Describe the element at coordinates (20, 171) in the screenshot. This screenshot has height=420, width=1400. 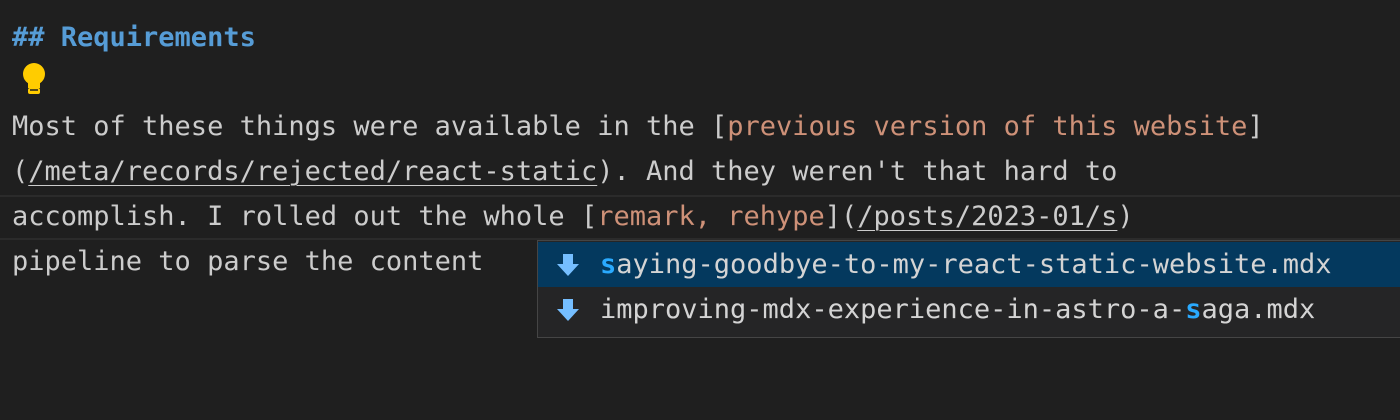
I see `text-segment: (` at that location.